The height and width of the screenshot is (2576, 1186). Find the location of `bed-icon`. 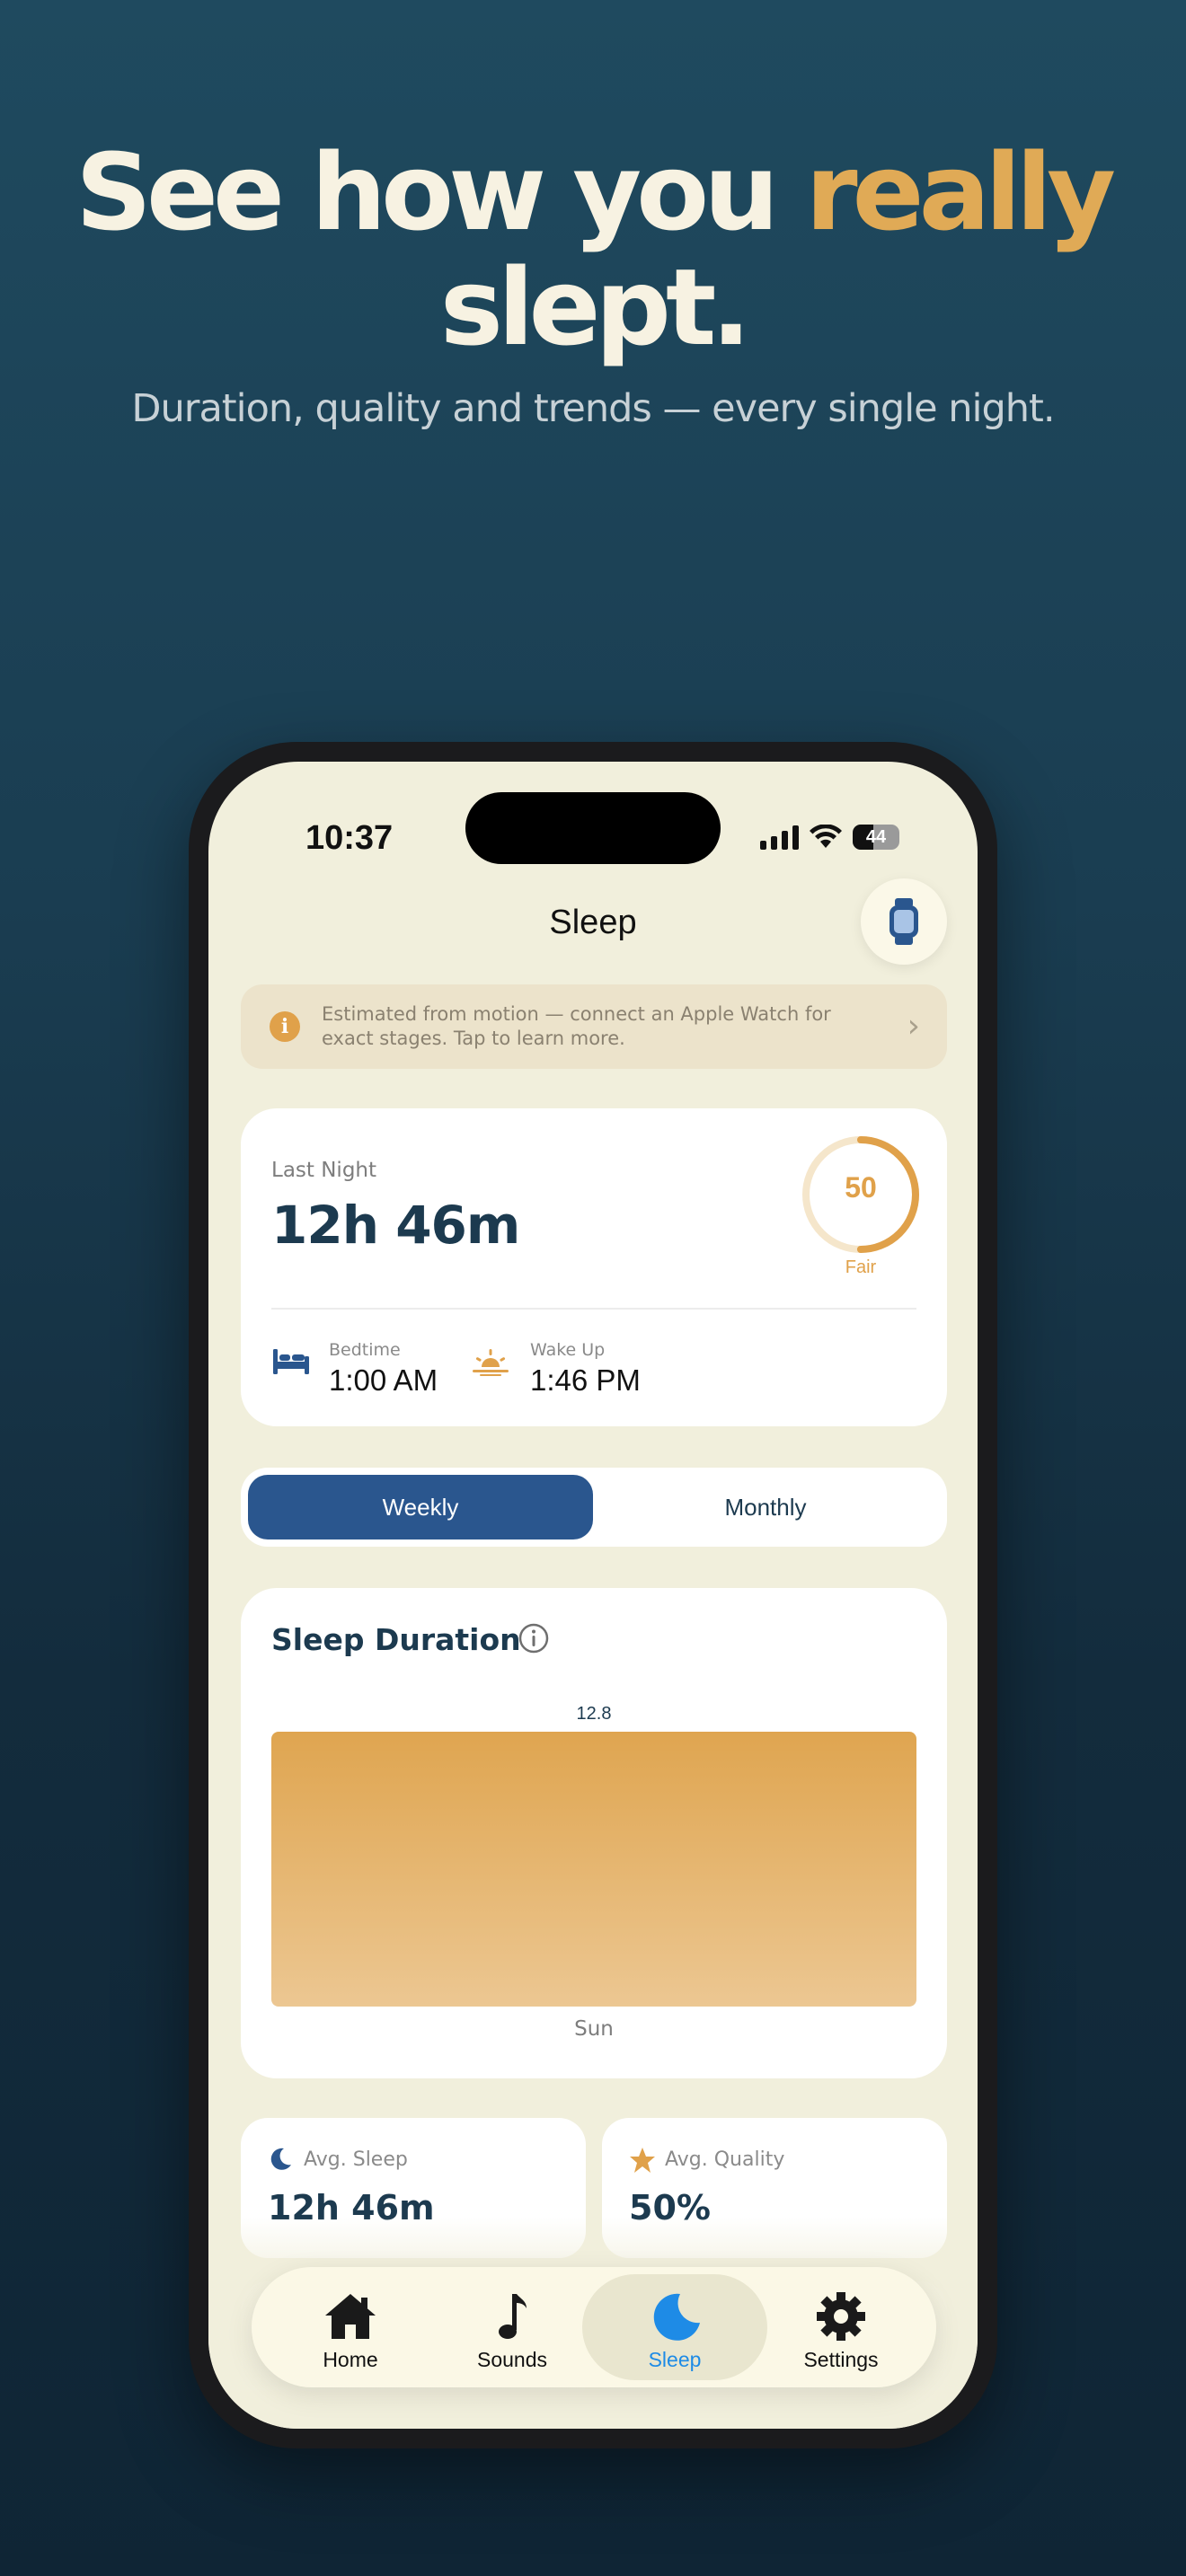

bed-icon is located at coordinates (291, 1361).